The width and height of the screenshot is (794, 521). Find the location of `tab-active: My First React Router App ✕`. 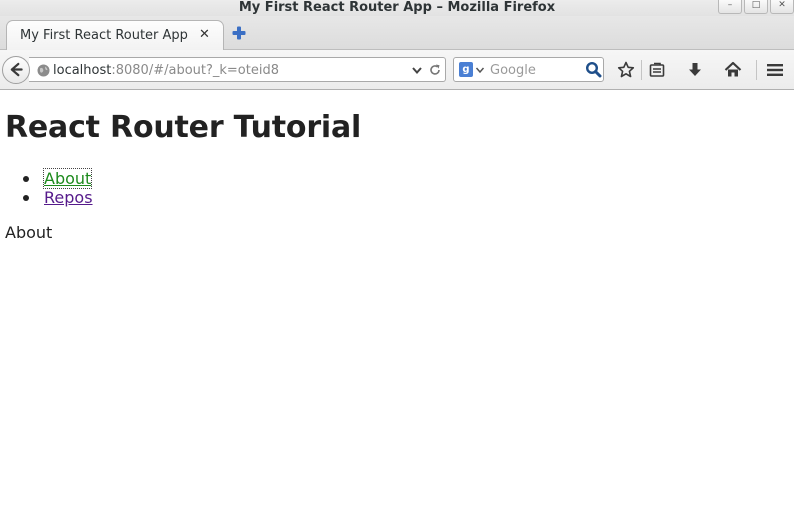

tab-active: My First React Router App ✕ is located at coordinates (115, 35).